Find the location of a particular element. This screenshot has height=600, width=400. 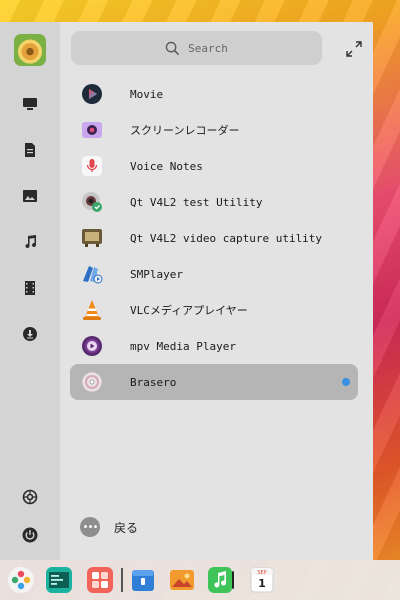

app-item-mpv: mpv Media Player is located at coordinates (214, 346).